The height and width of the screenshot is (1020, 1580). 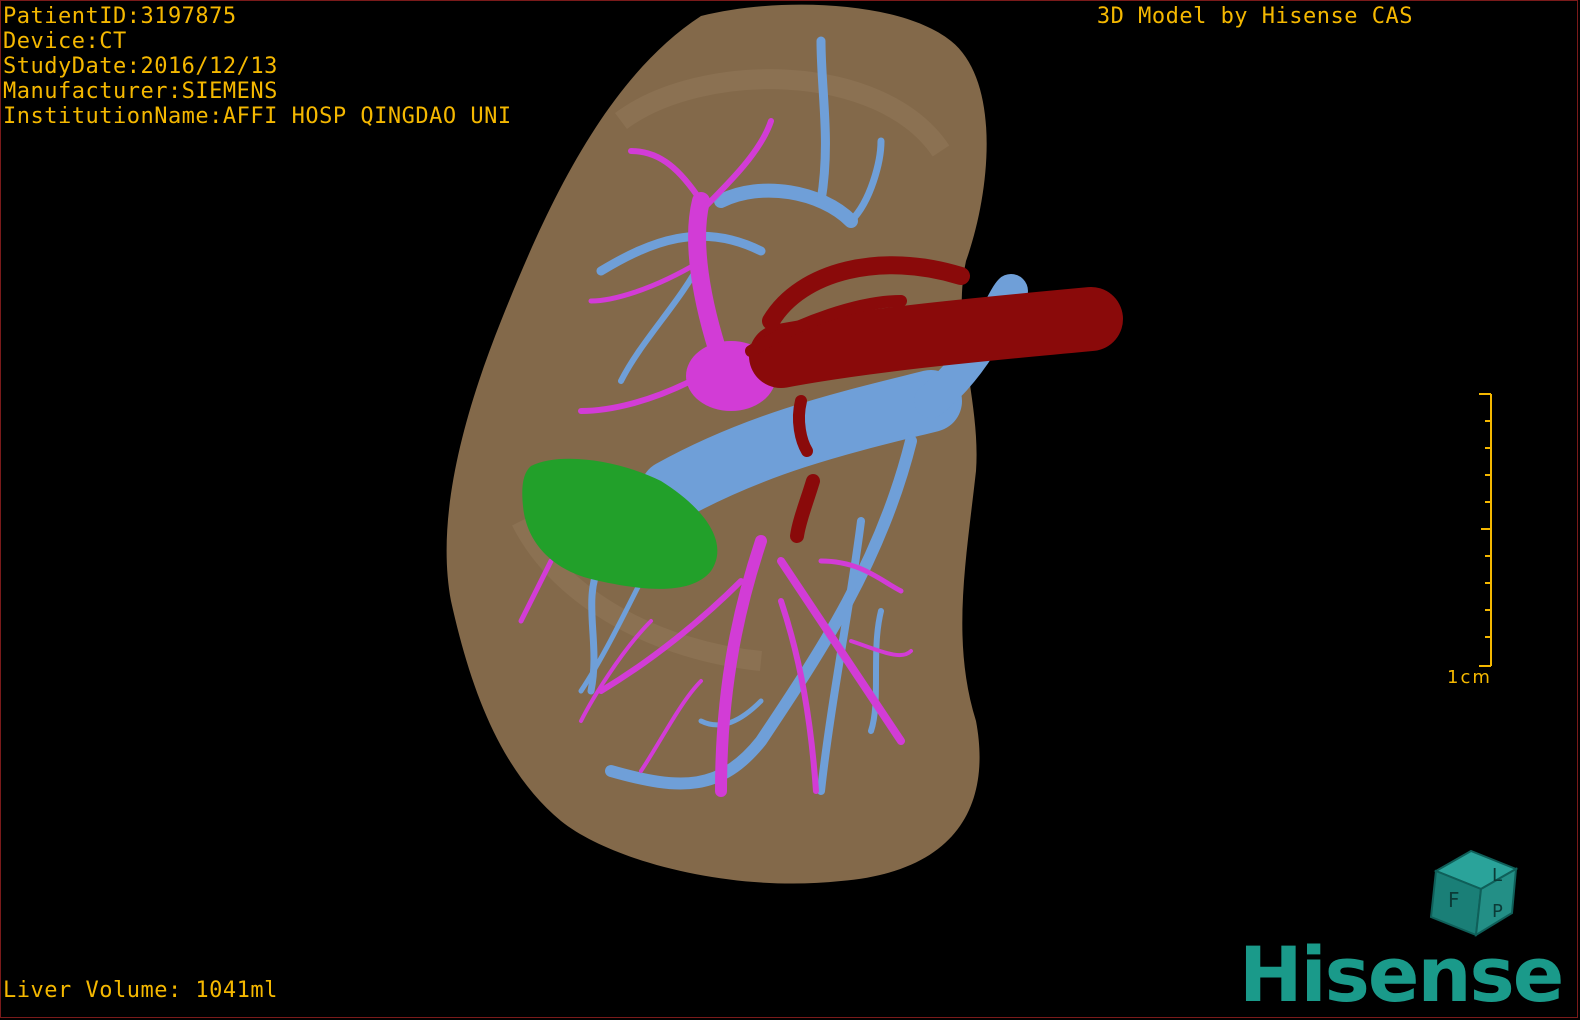 What do you see at coordinates (65, 41) in the screenshot?
I see `device: Device:CT` at bounding box center [65, 41].